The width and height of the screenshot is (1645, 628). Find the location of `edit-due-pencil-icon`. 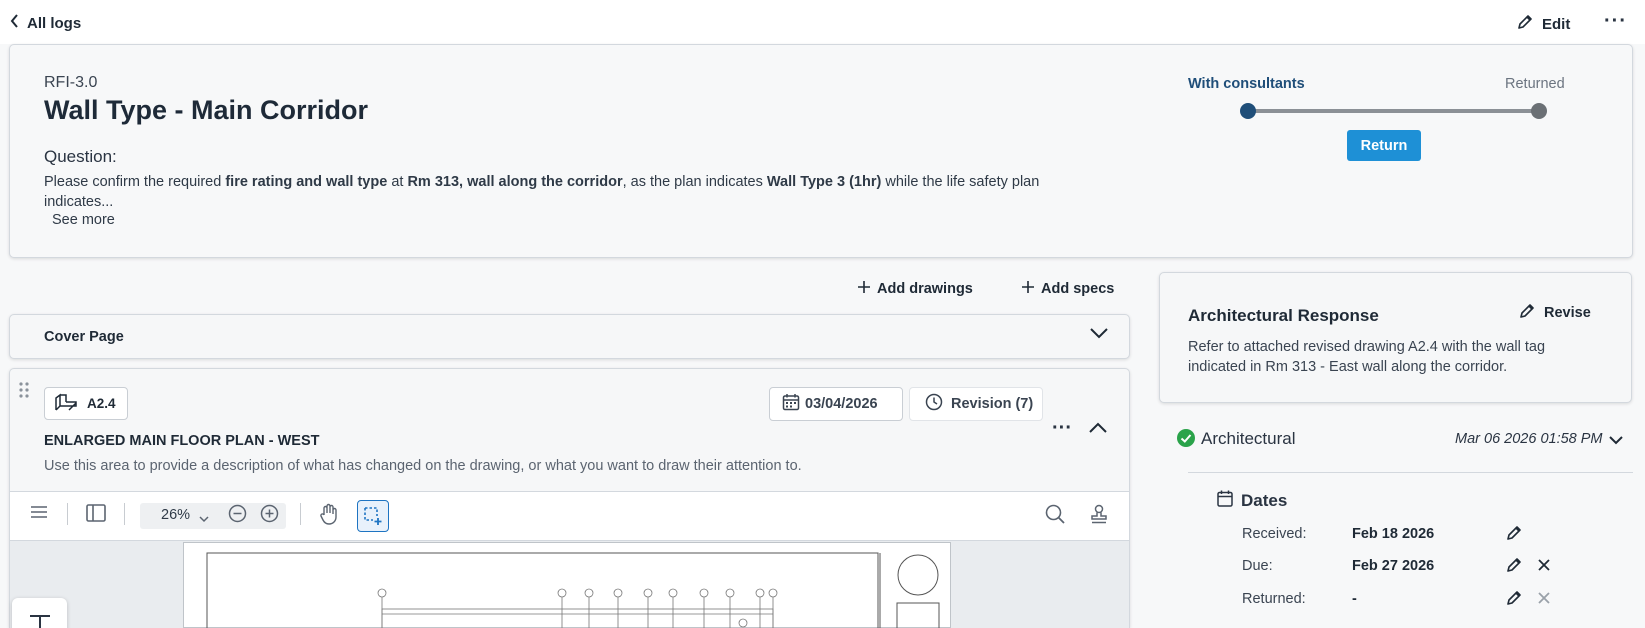

edit-due-pencil-icon is located at coordinates (1514, 567).